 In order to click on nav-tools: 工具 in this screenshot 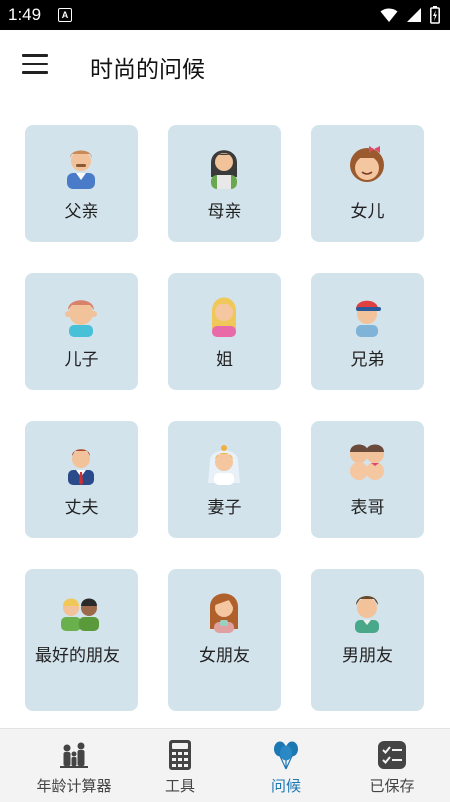, I will do `click(180, 765)`.